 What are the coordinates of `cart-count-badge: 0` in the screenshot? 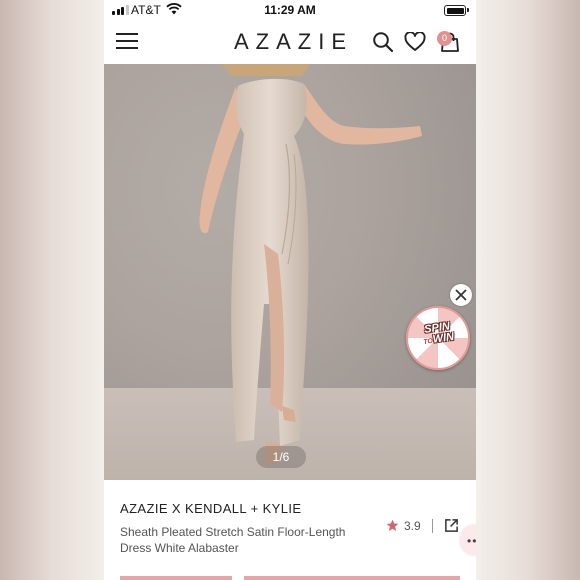 It's located at (444, 38).